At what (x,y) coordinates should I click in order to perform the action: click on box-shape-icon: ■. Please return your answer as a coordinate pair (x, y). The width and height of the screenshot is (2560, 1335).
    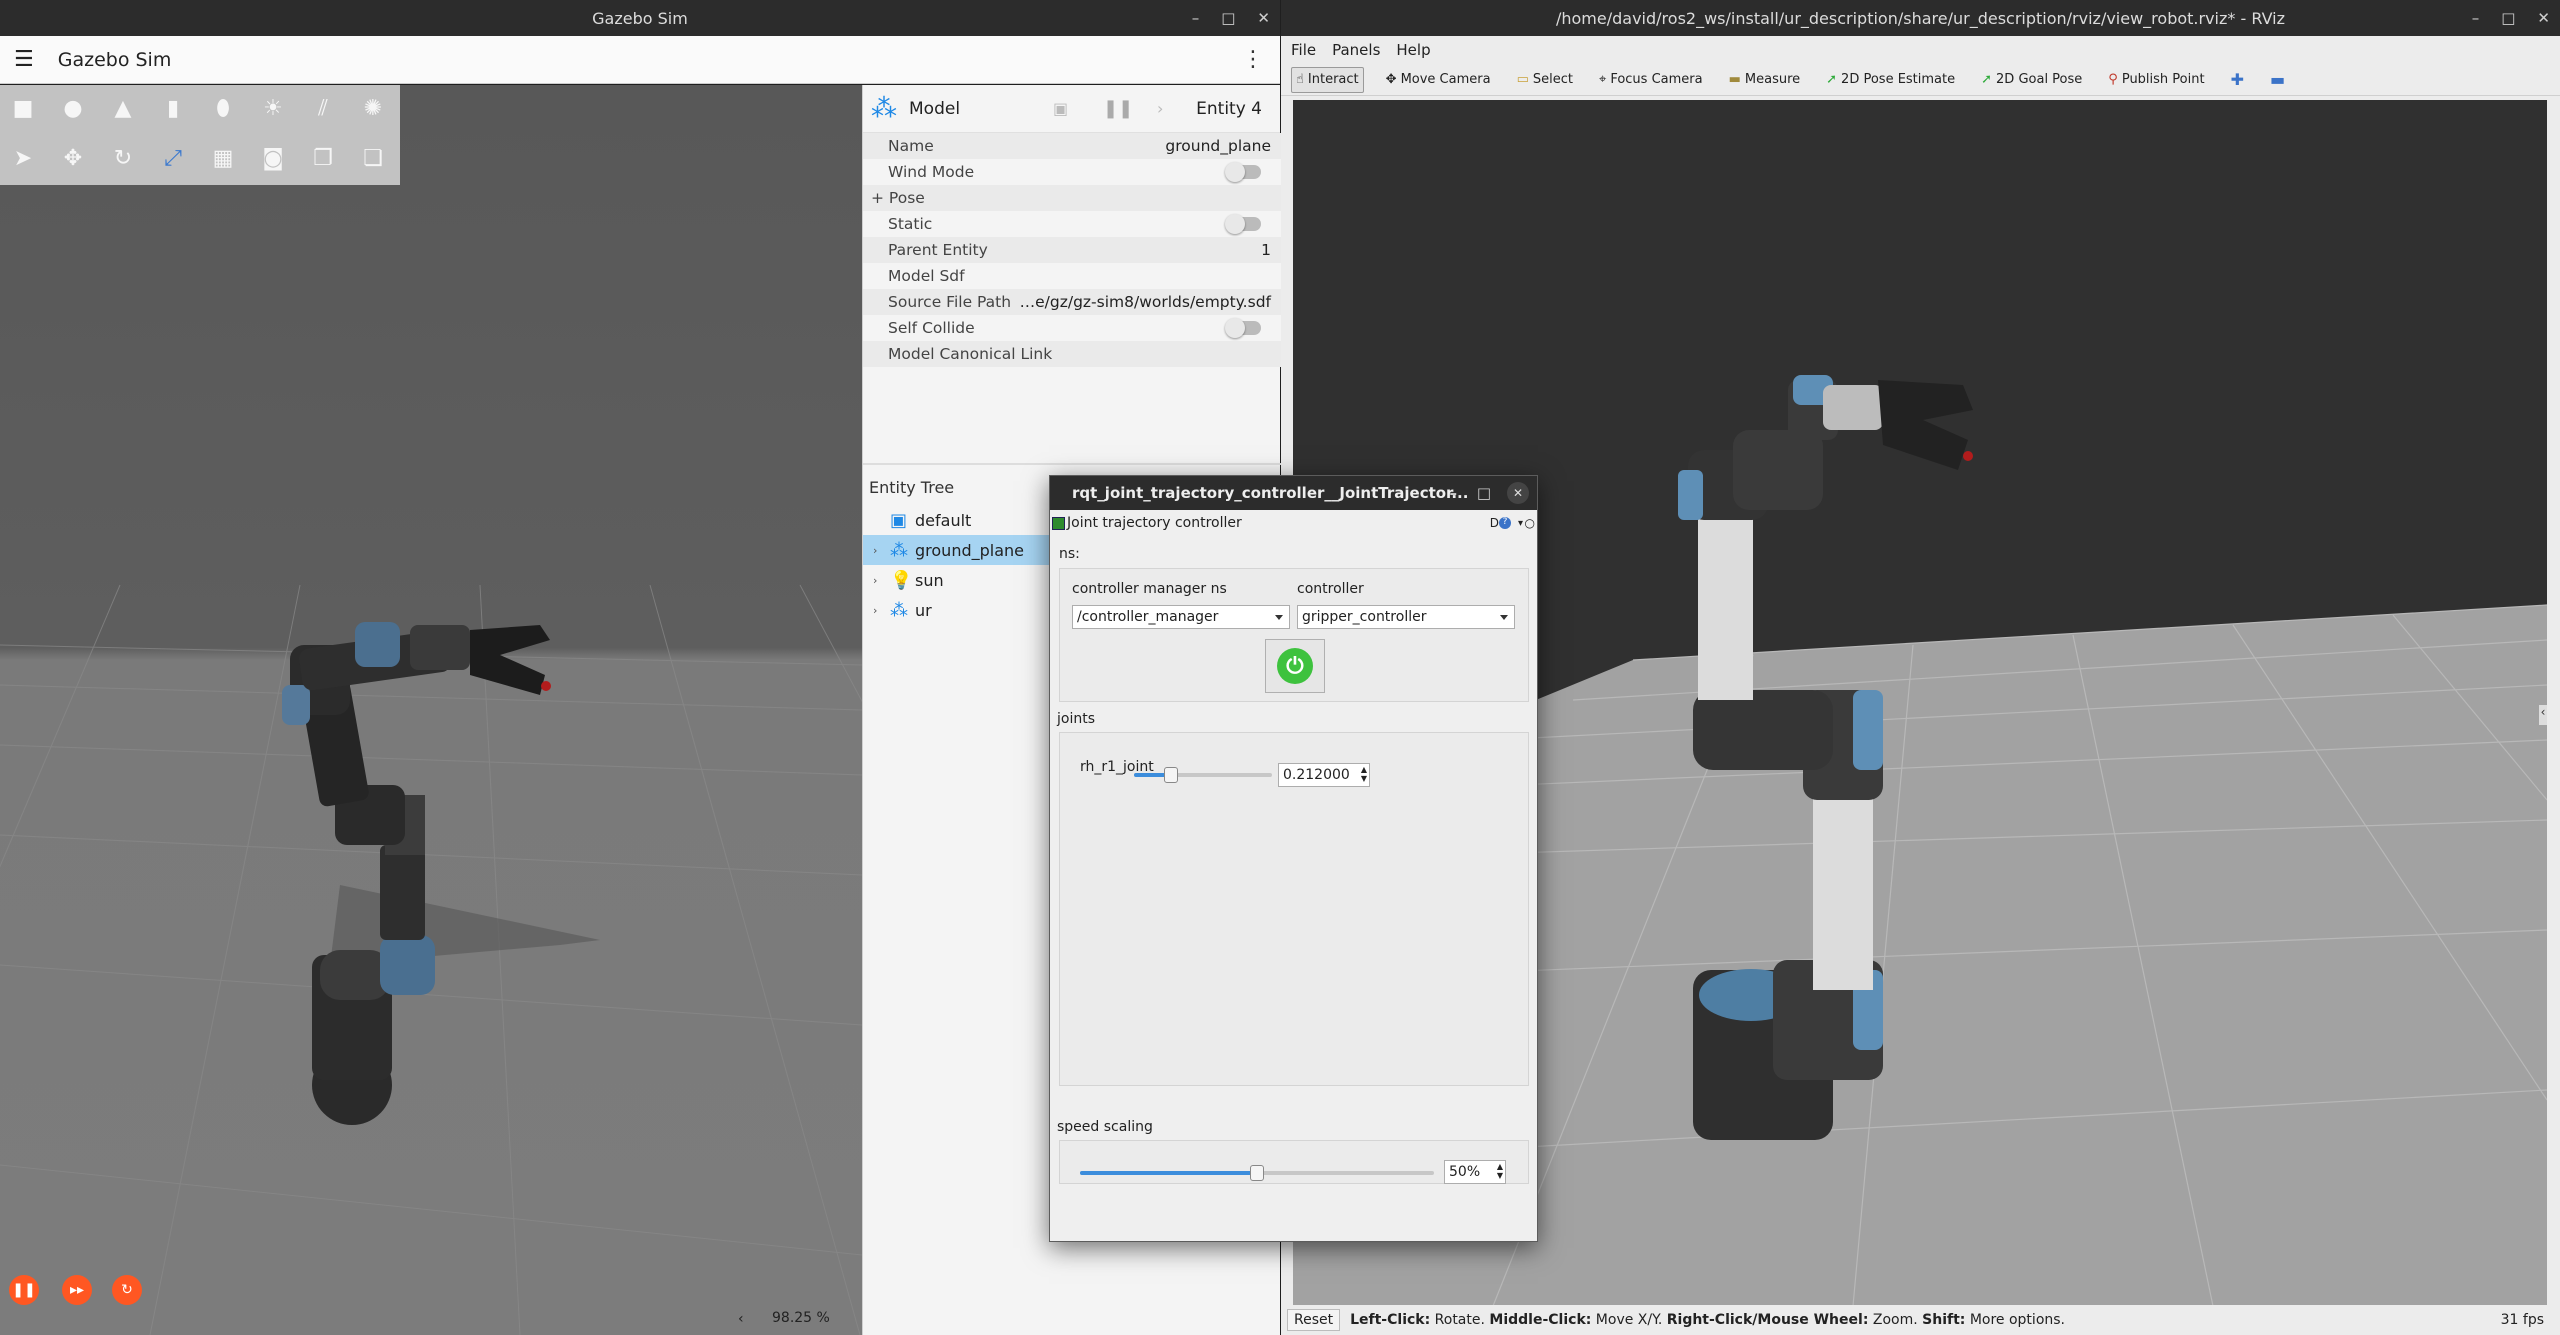
    Looking at the image, I should click on (23, 108).